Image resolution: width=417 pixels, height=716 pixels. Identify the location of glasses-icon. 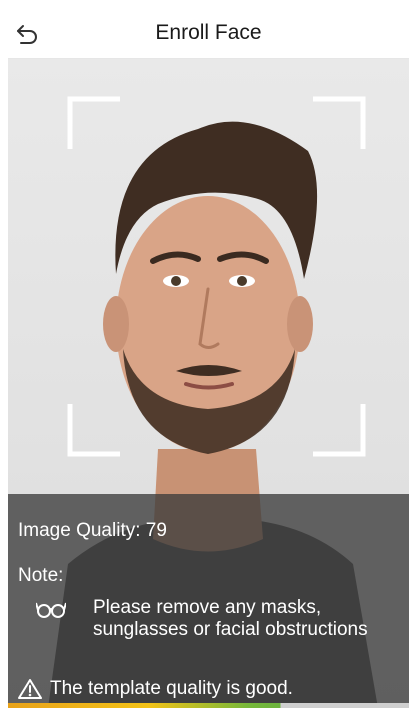
(51, 610).